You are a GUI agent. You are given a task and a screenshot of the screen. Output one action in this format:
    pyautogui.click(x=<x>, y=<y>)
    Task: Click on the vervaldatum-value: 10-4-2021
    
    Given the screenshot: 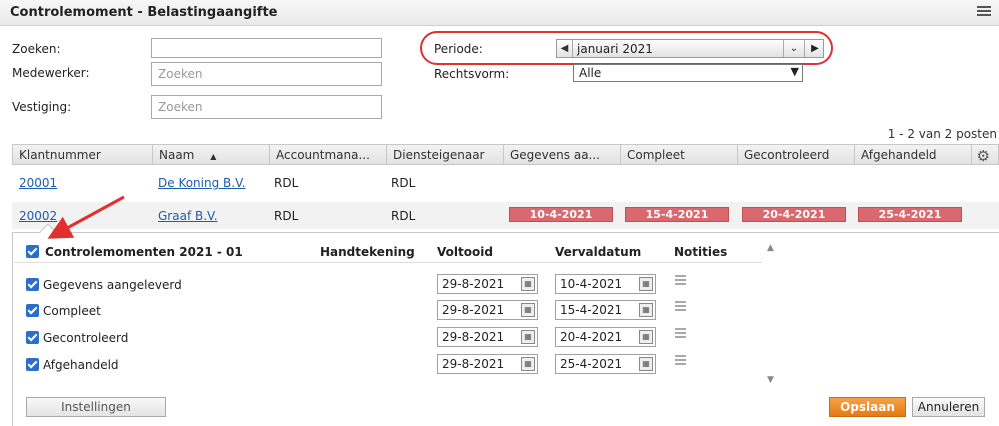 What is the action you would take?
    pyautogui.click(x=591, y=284)
    